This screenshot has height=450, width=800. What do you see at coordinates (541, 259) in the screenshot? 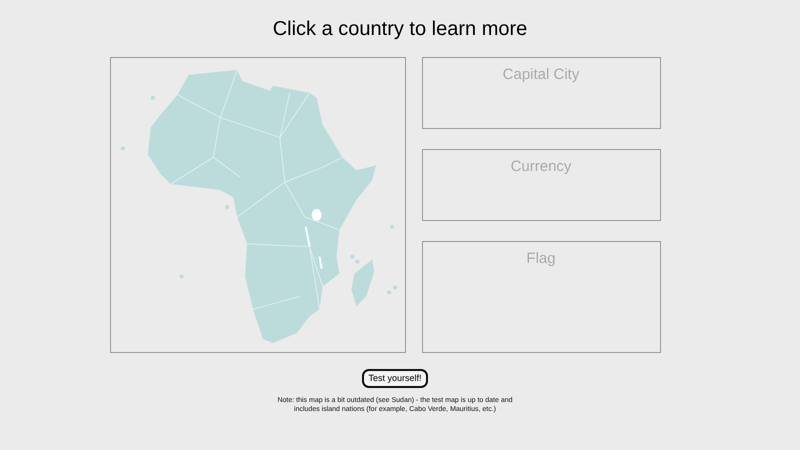
I see `panel-label: Flag` at bounding box center [541, 259].